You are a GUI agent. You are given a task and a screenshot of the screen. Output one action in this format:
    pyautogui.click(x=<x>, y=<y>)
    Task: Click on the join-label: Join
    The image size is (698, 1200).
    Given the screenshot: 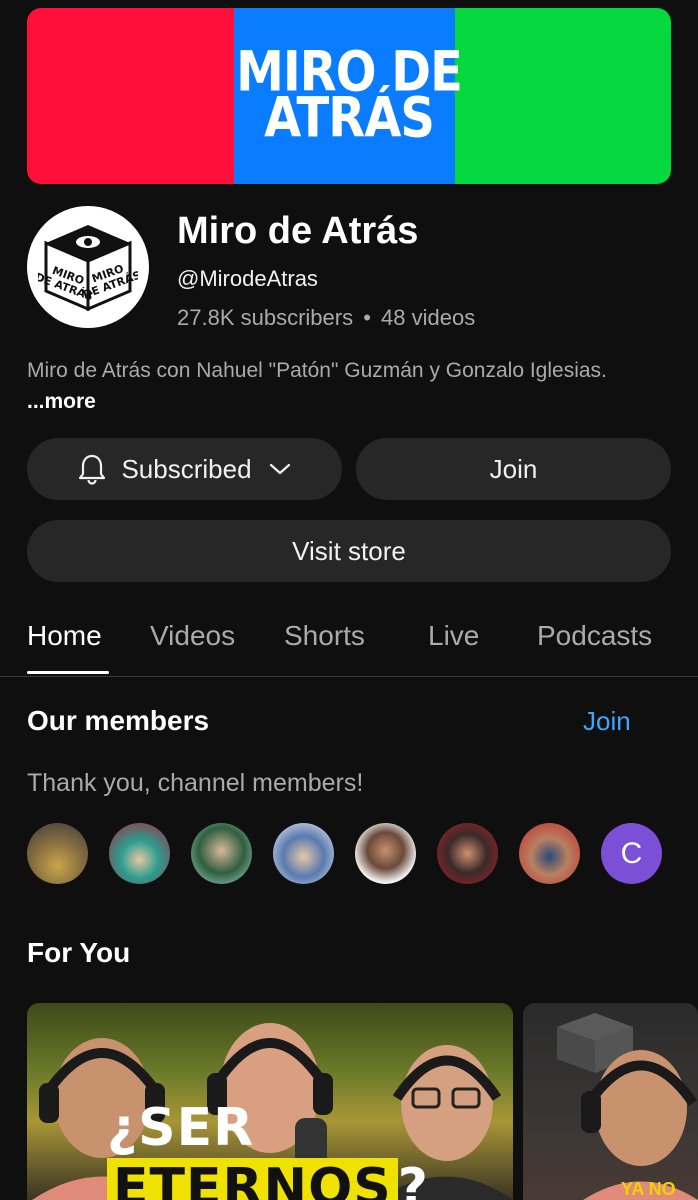 What is the action you would take?
    pyautogui.click(x=513, y=468)
    